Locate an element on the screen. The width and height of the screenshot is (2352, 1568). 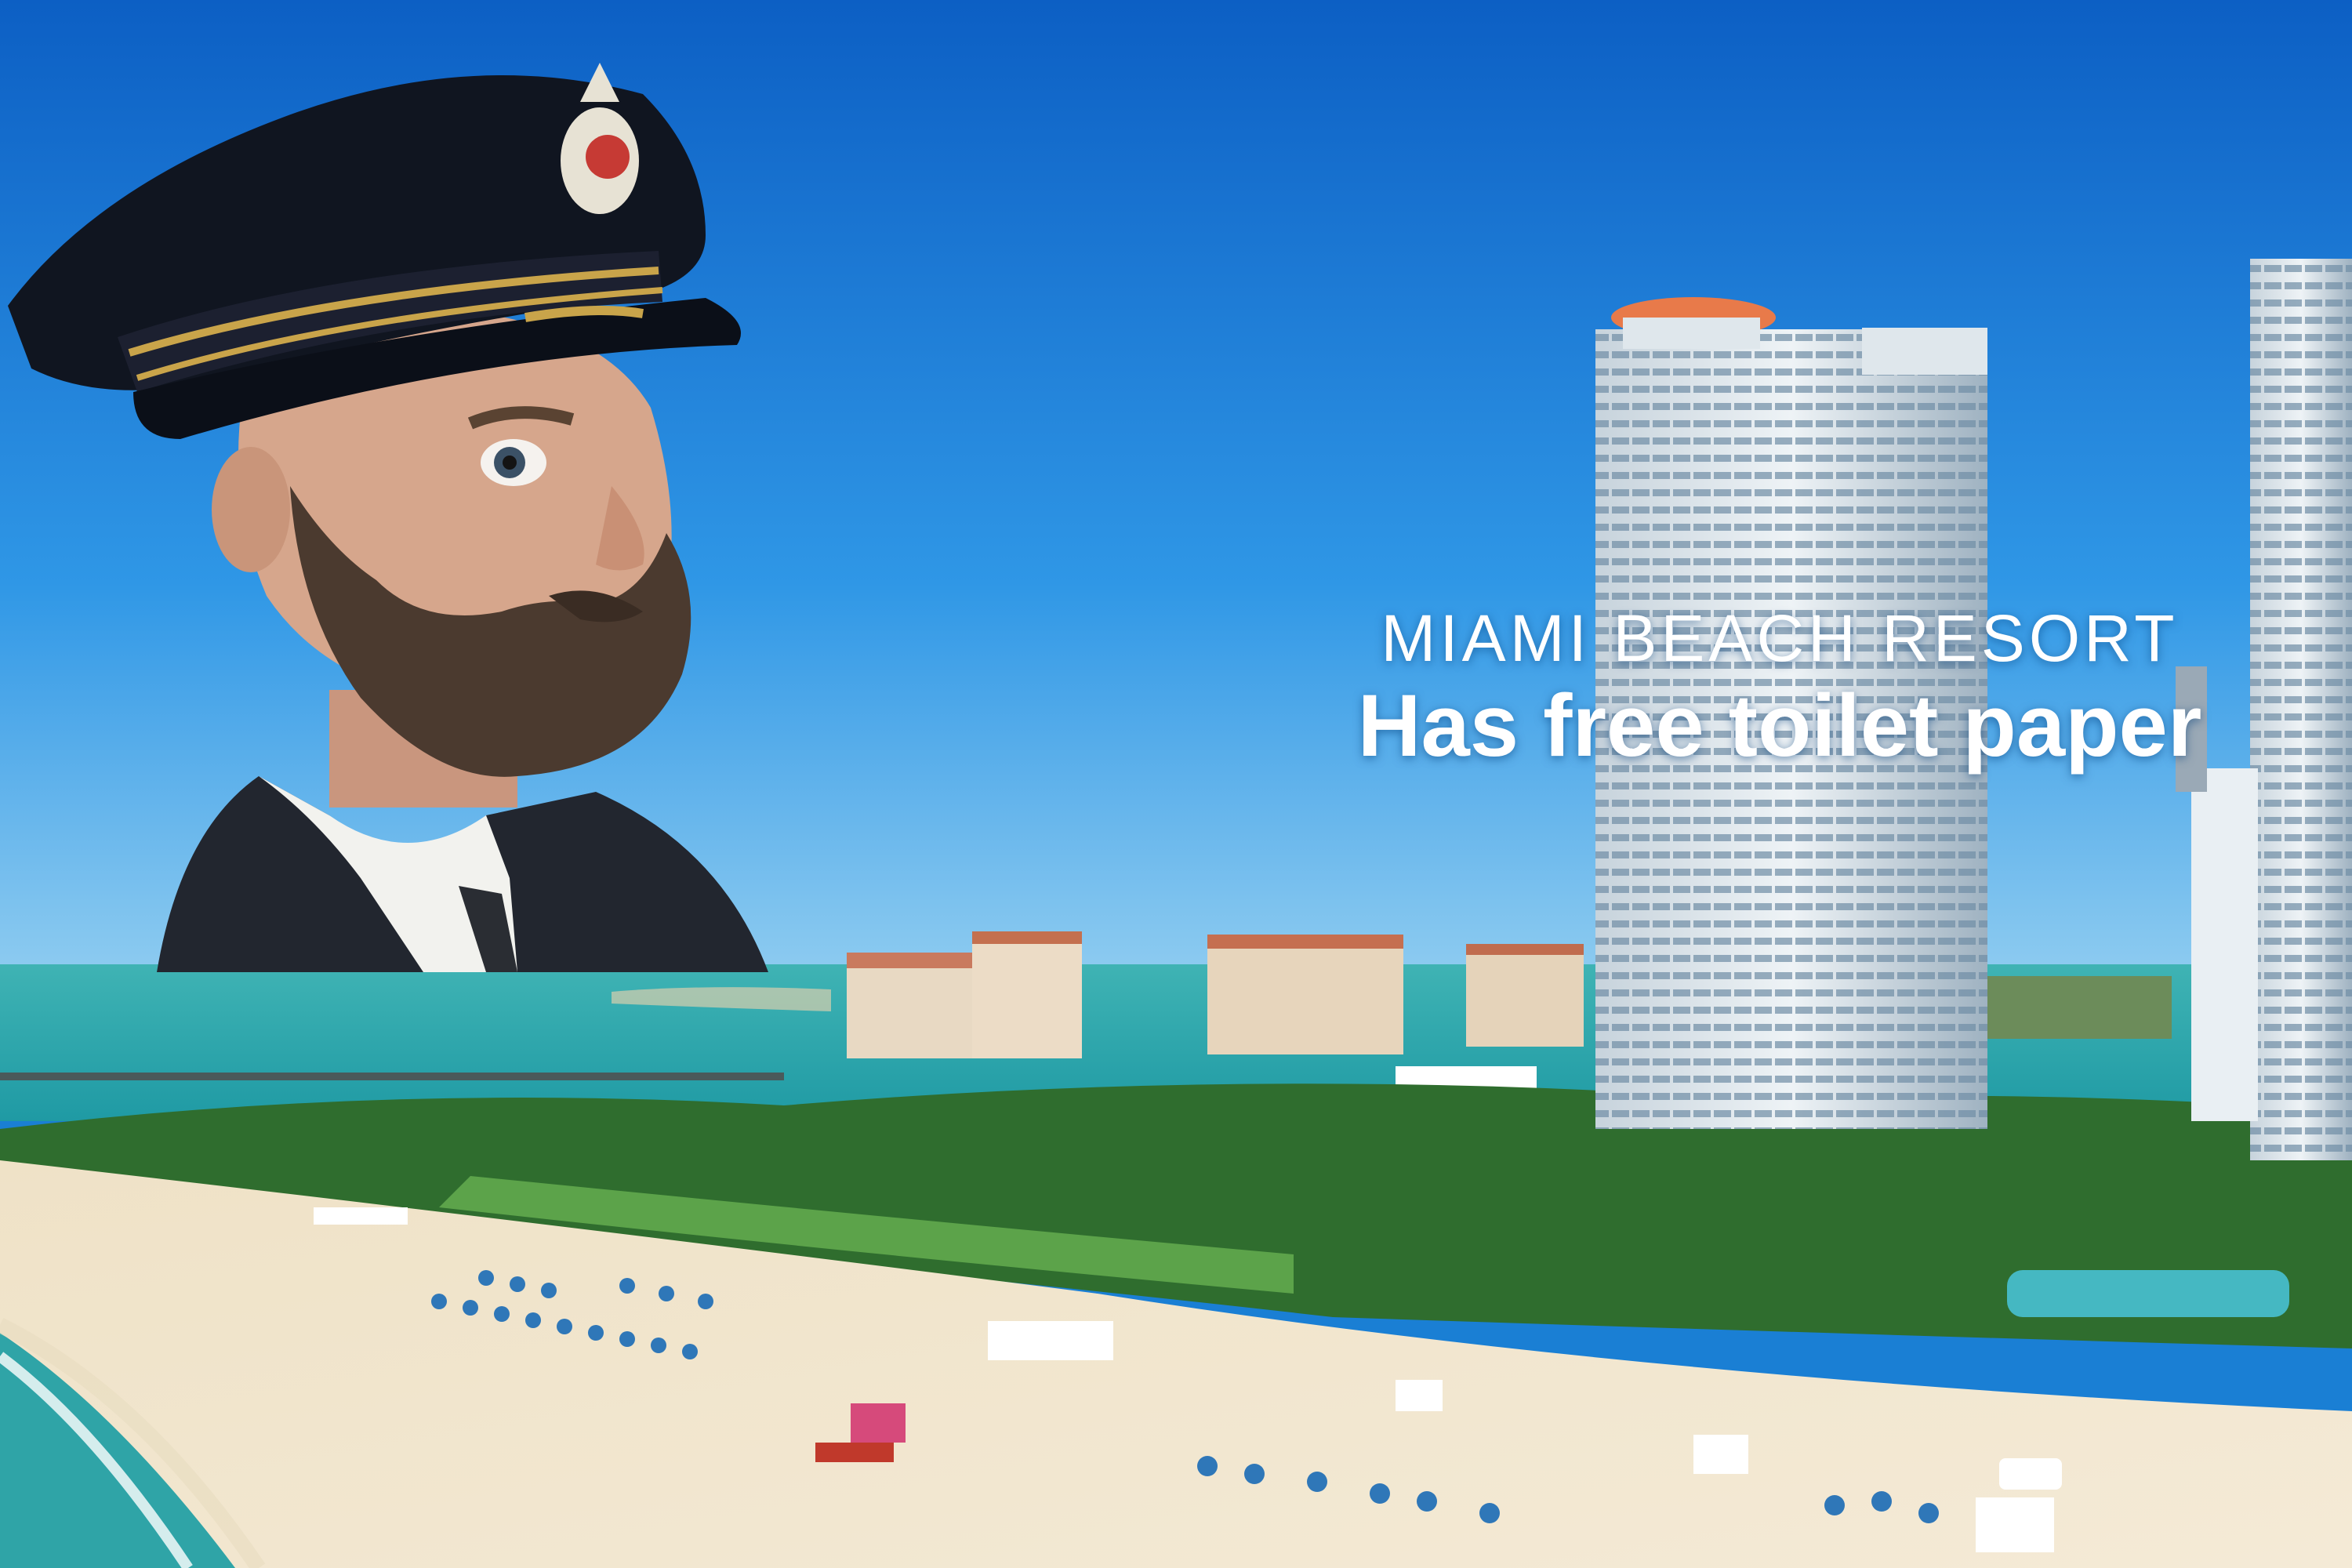
video-caption: MIAMI BEACH RESORT Has free toilet paper is located at coordinates (1779, 690).